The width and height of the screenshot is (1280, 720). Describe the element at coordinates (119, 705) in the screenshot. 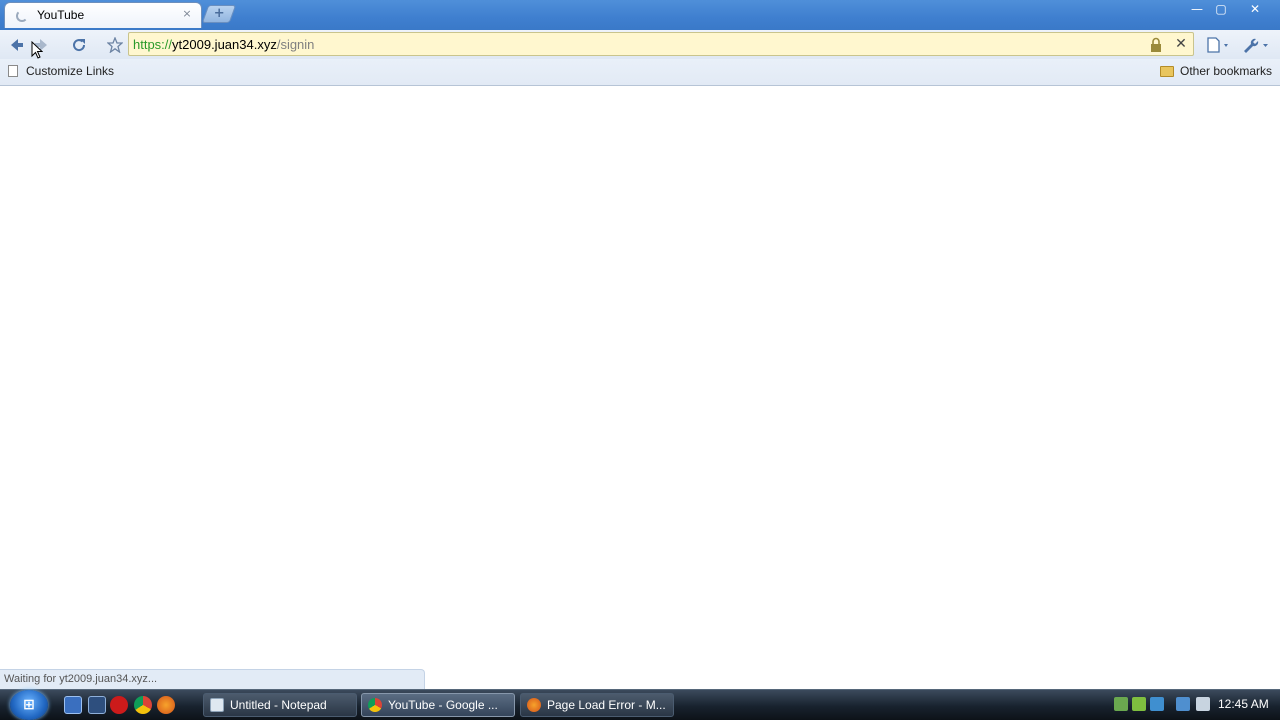

I see `opera-icon` at that location.